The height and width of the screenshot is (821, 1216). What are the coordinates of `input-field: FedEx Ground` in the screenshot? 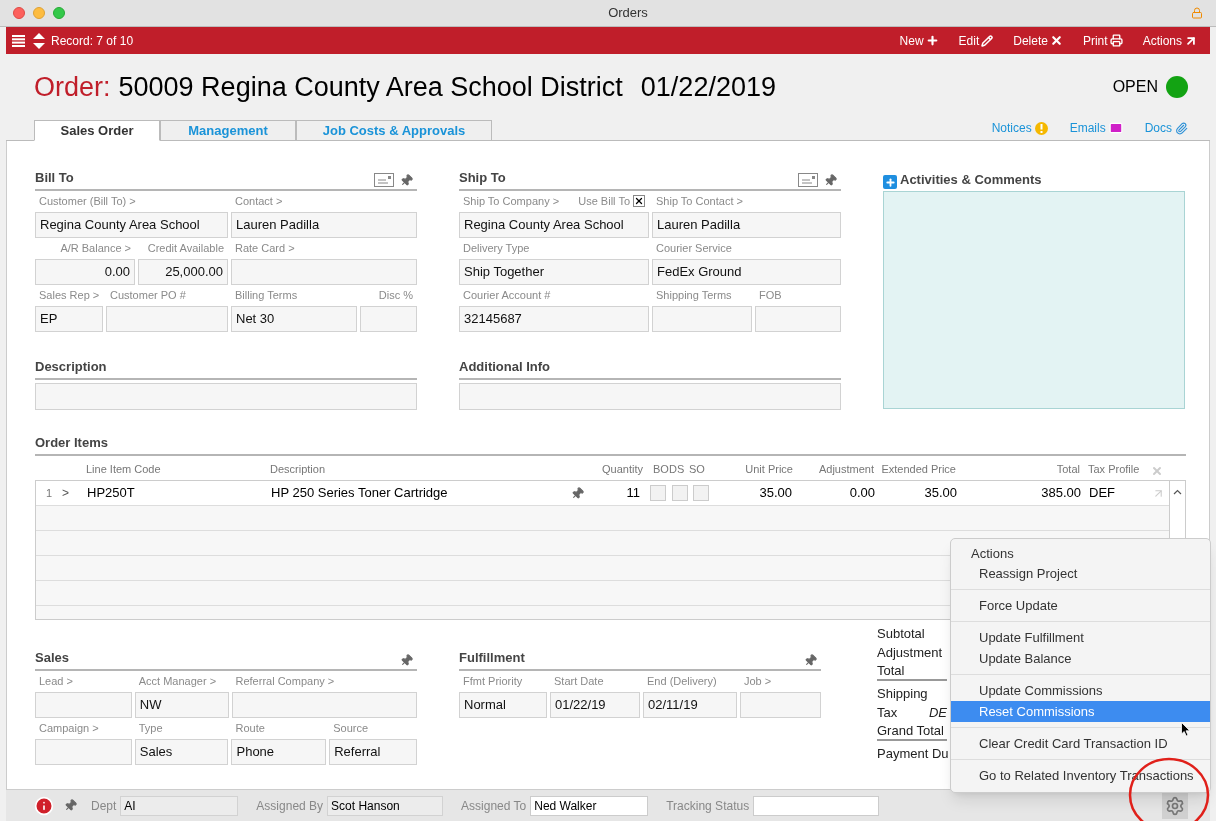 It's located at (746, 272).